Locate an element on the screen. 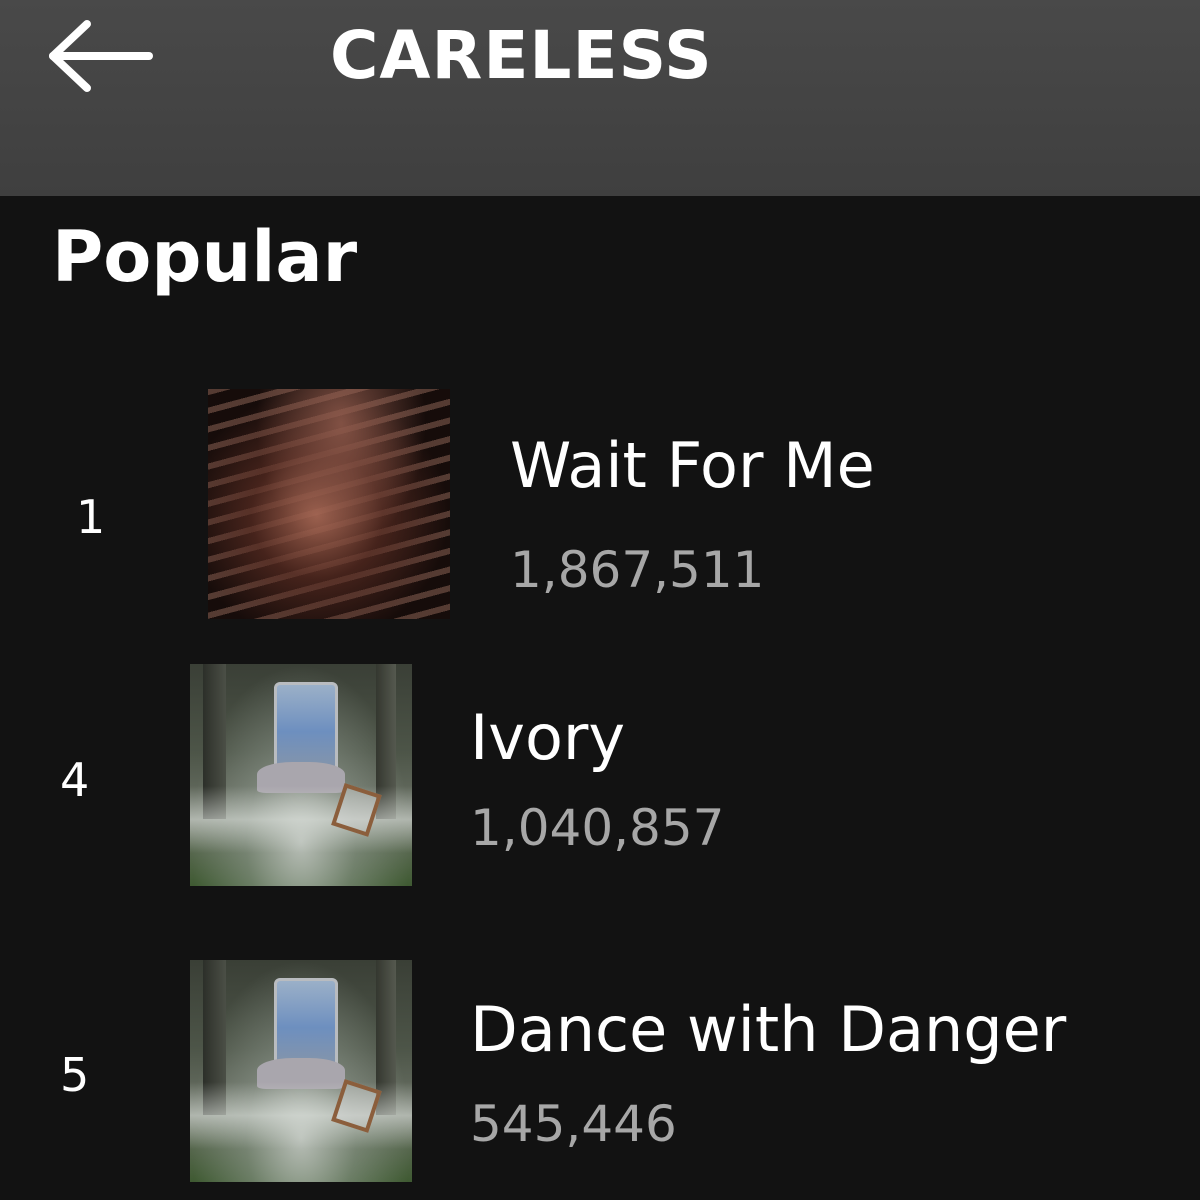  track-play-count: 545,446 is located at coordinates (573, 1124).